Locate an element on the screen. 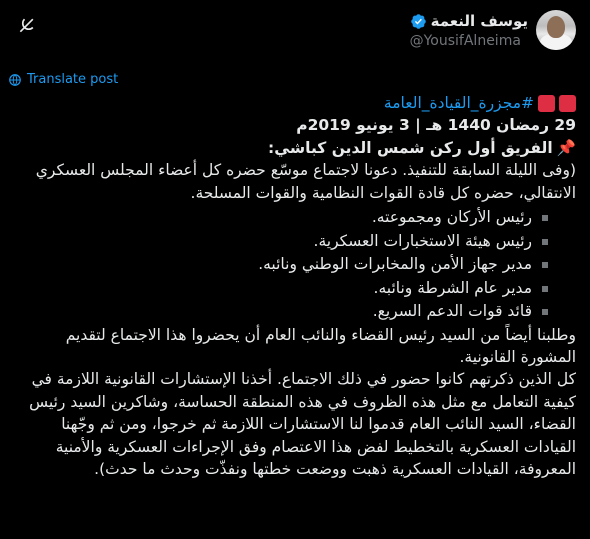 The width and height of the screenshot is (590, 539). translate-post-link: Translate post is located at coordinates (63, 79).